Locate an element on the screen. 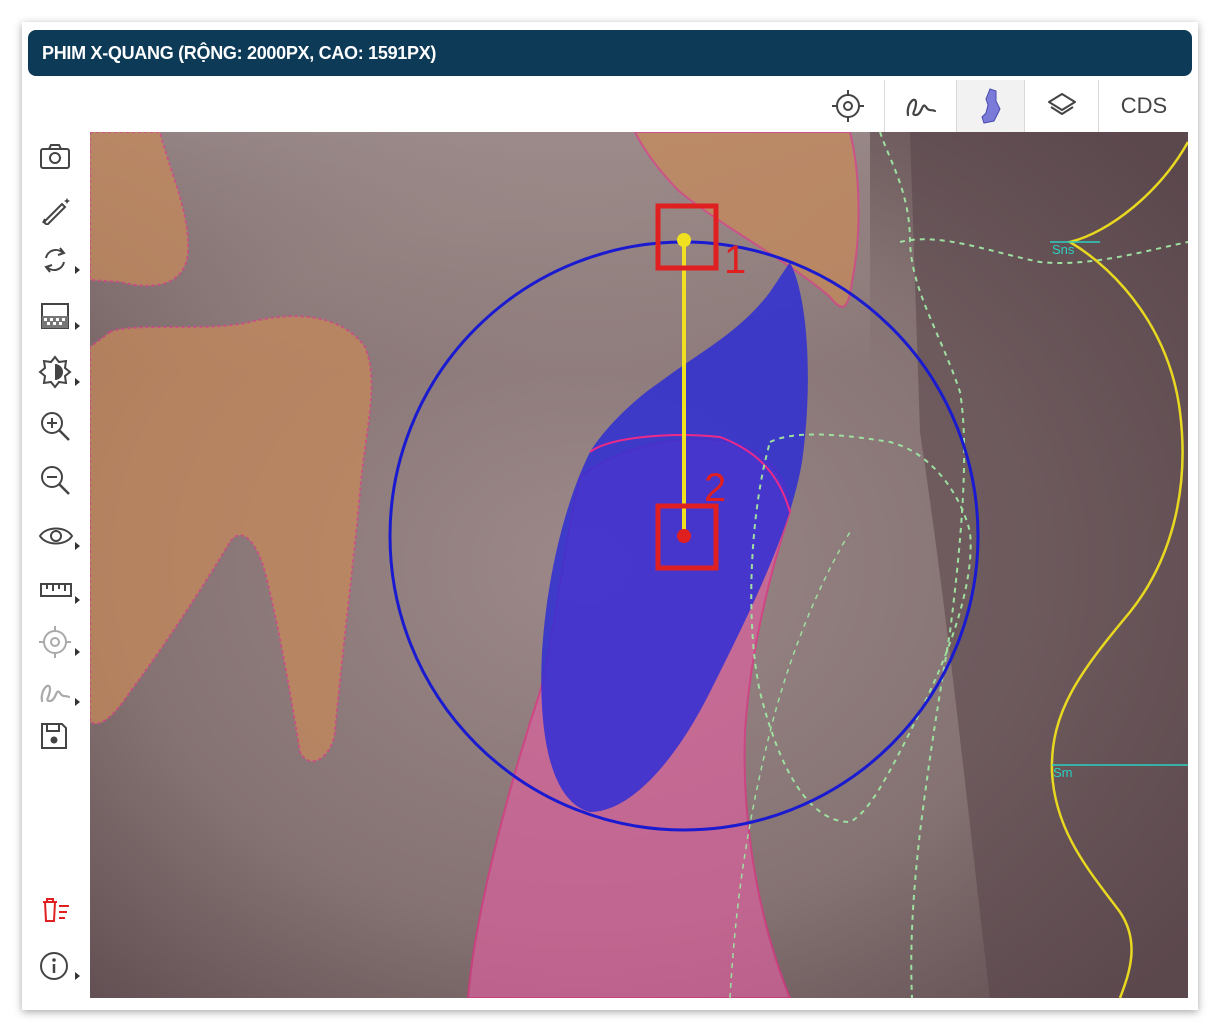  zoom-out-button is located at coordinates (58, 480).